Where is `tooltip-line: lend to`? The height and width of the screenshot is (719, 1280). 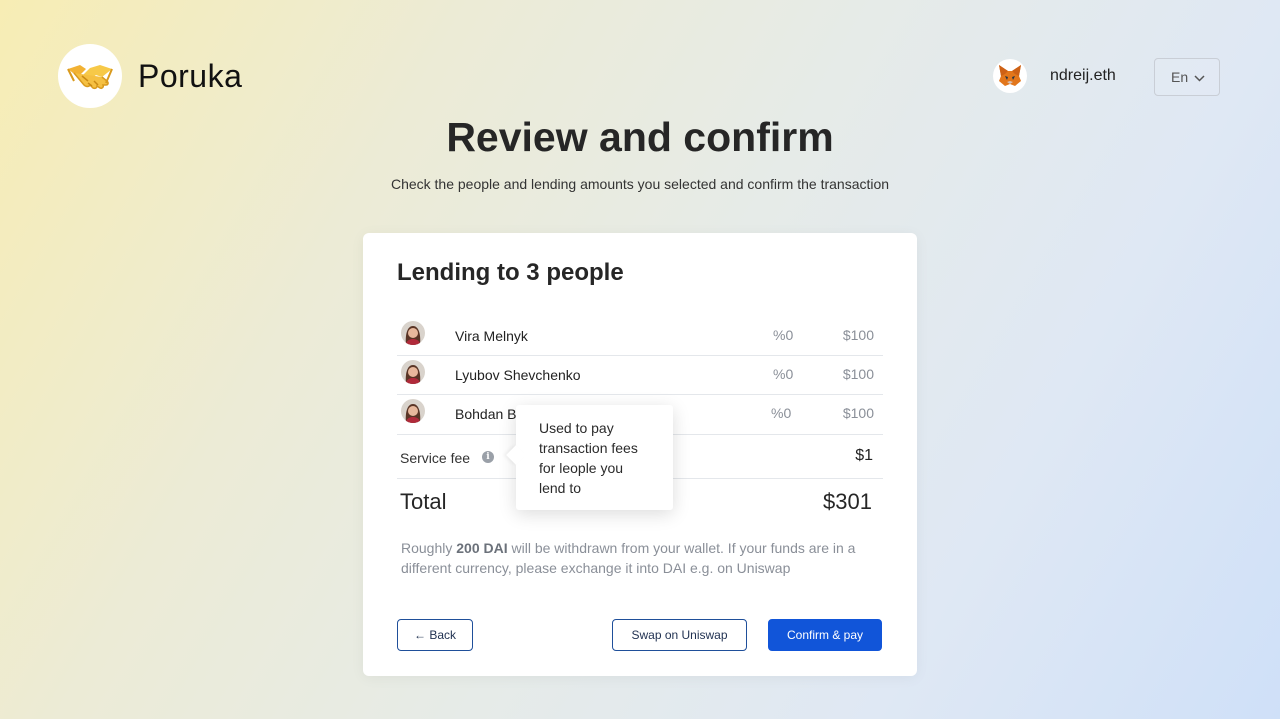
tooltip-line: lend to is located at coordinates (560, 488).